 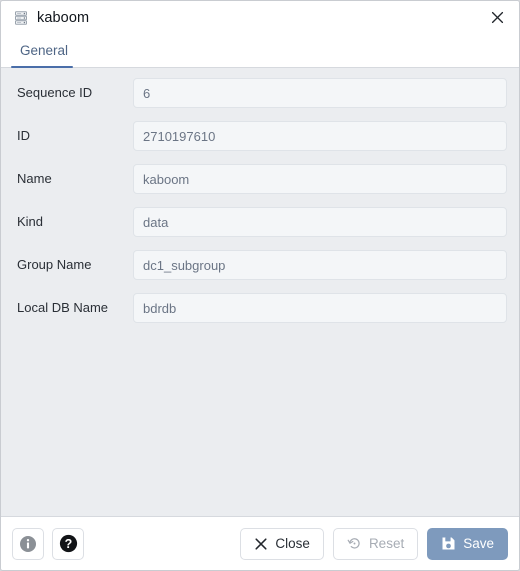 I want to click on field-row-id: ID, so click(x=262, y=136).